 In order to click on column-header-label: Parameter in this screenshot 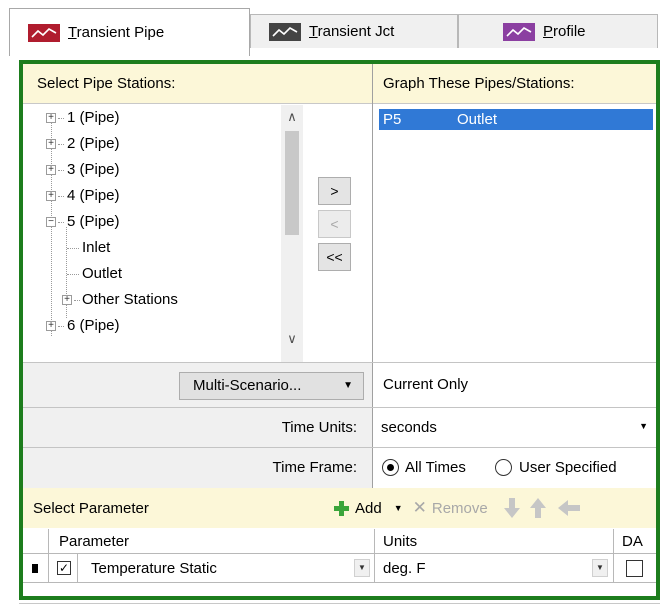, I will do `click(94, 541)`.